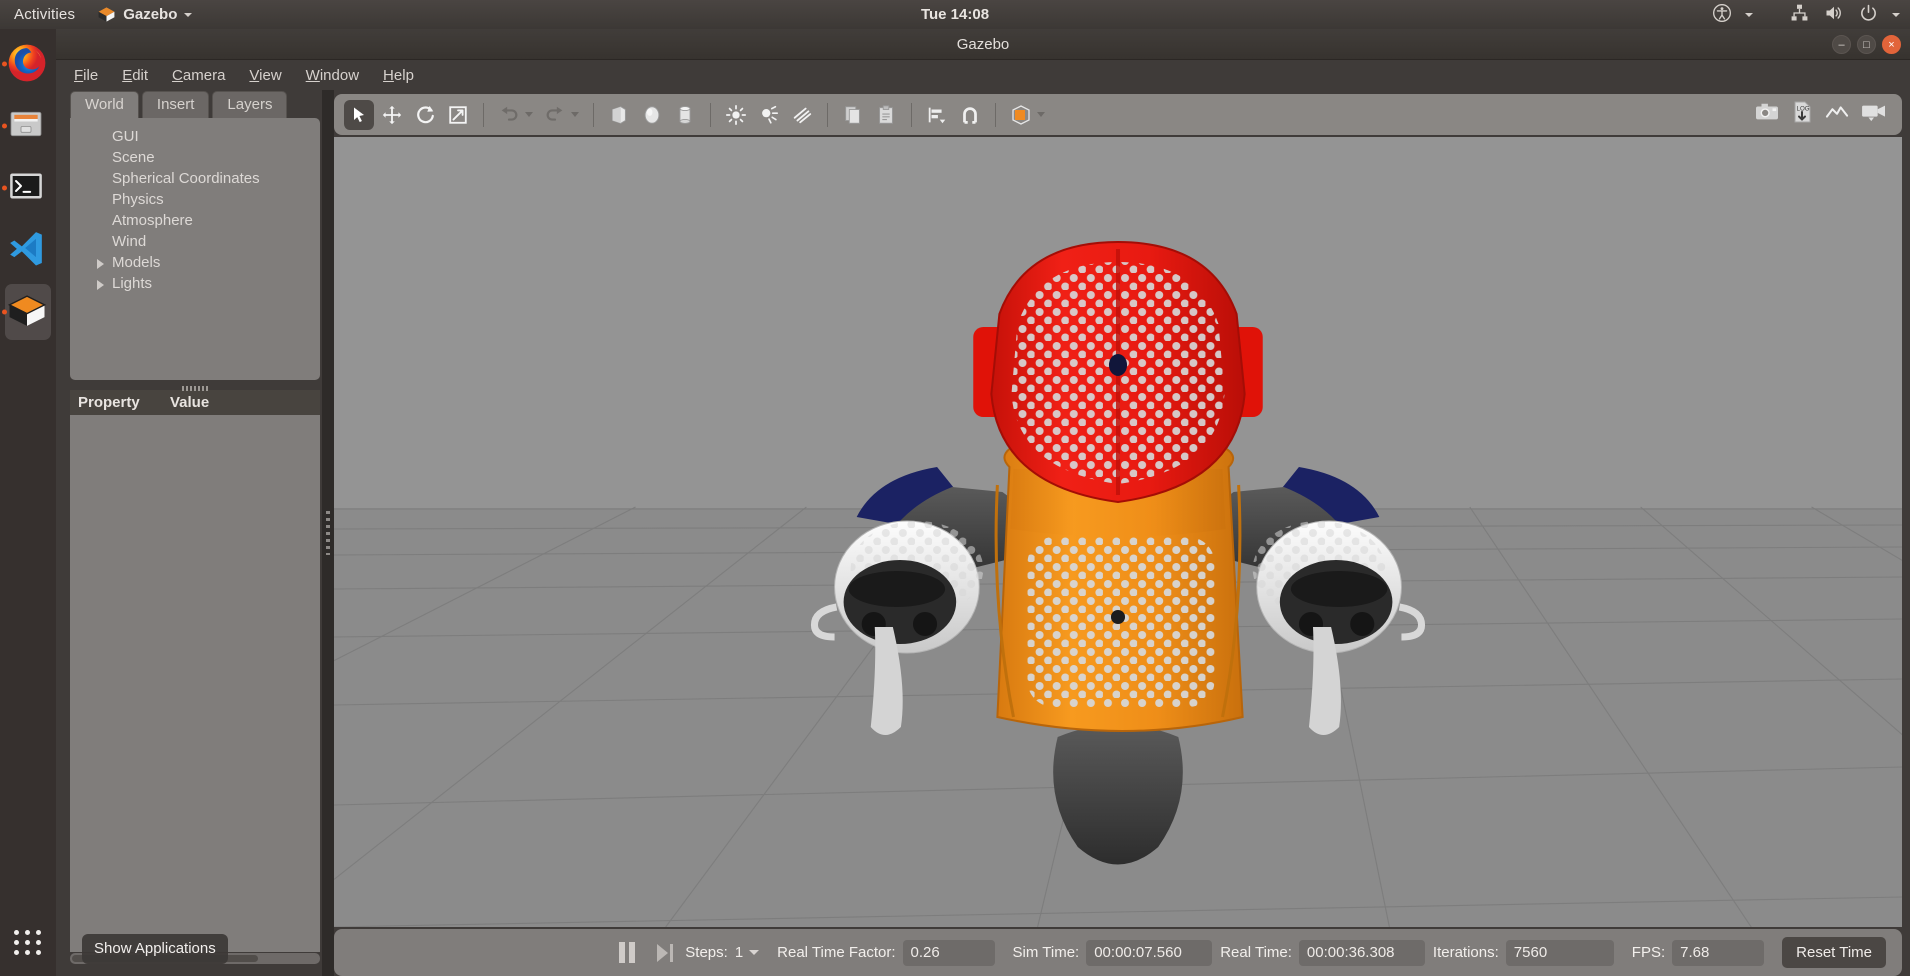  Describe the element at coordinates (207, 220) in the screenshot. I see `tree-item-atmosphere: Atmosphere` at that location.